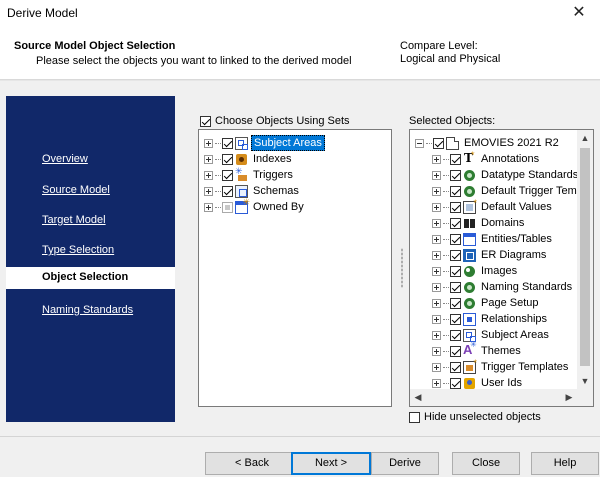 This screenshot has height=477, width=600. What do you see at coordinates (242, 205) in the screenshot?
I see `owned-by-icon` at bounding box center [242, 205].